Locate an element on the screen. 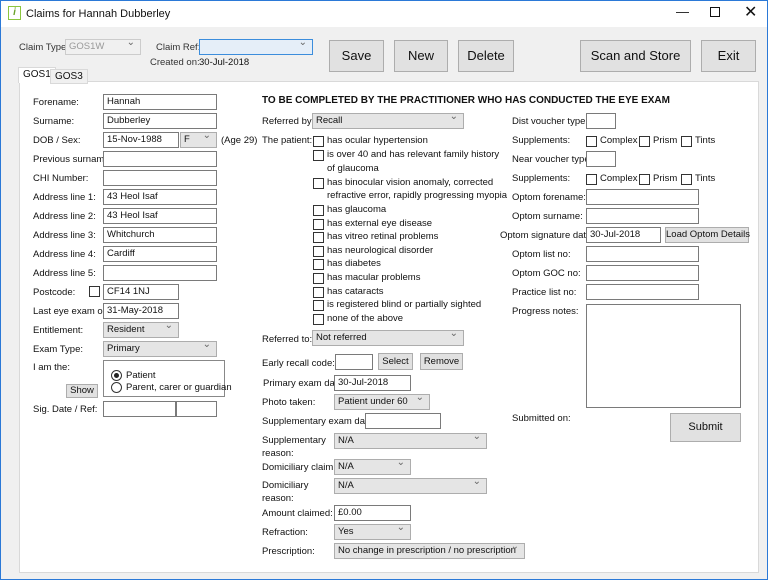 This screenshot has width=768, height=580. dist-label: Dist voucher type: is located at coordinates (550, 121).